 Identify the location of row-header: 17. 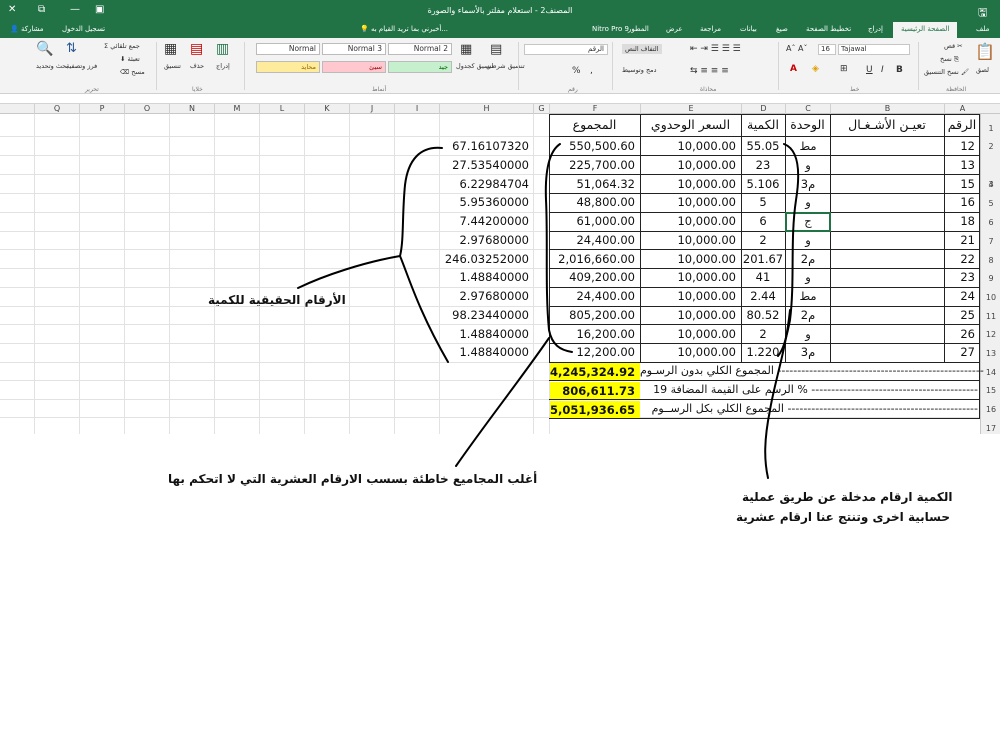
(990, 428).